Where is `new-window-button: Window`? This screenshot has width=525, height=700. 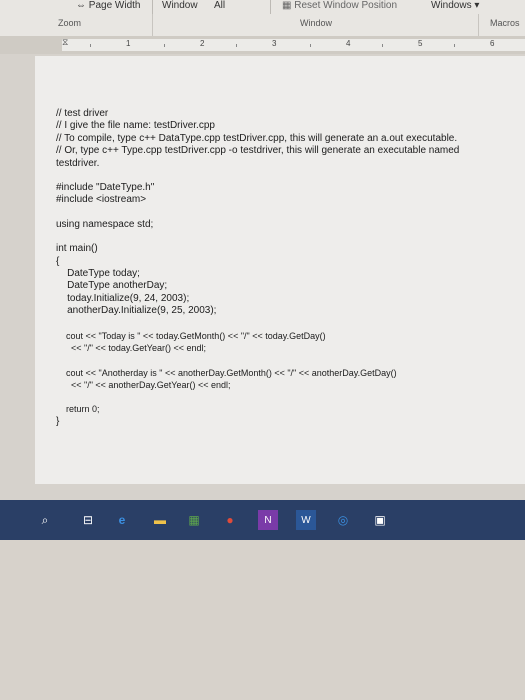
new-window-button: Window is located at coordinates (180, 7).